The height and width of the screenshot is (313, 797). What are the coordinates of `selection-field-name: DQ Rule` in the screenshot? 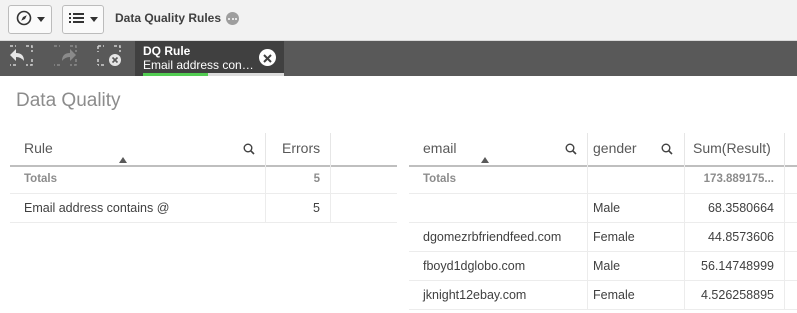 It's located at (167, 51).